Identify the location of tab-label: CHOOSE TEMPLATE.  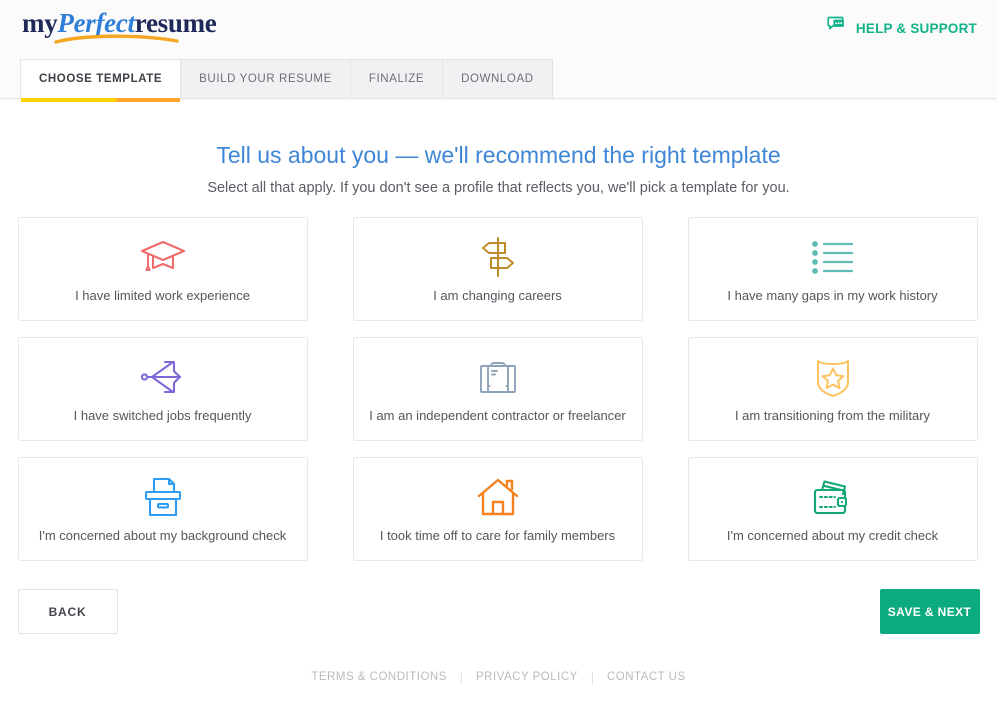
(101, 79).